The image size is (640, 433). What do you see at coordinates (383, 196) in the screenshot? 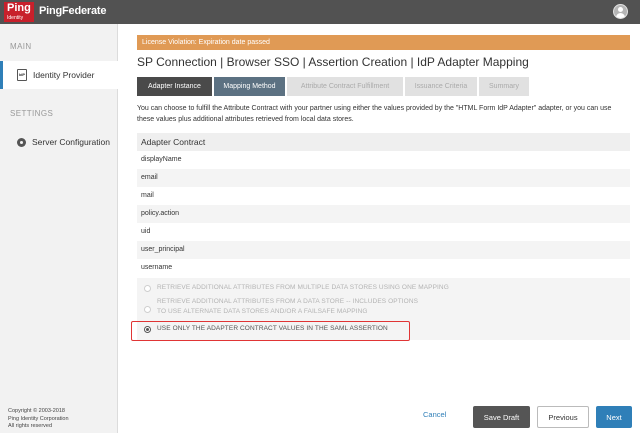
I see `attribute-row: mail` at bounding box center [383, 196].